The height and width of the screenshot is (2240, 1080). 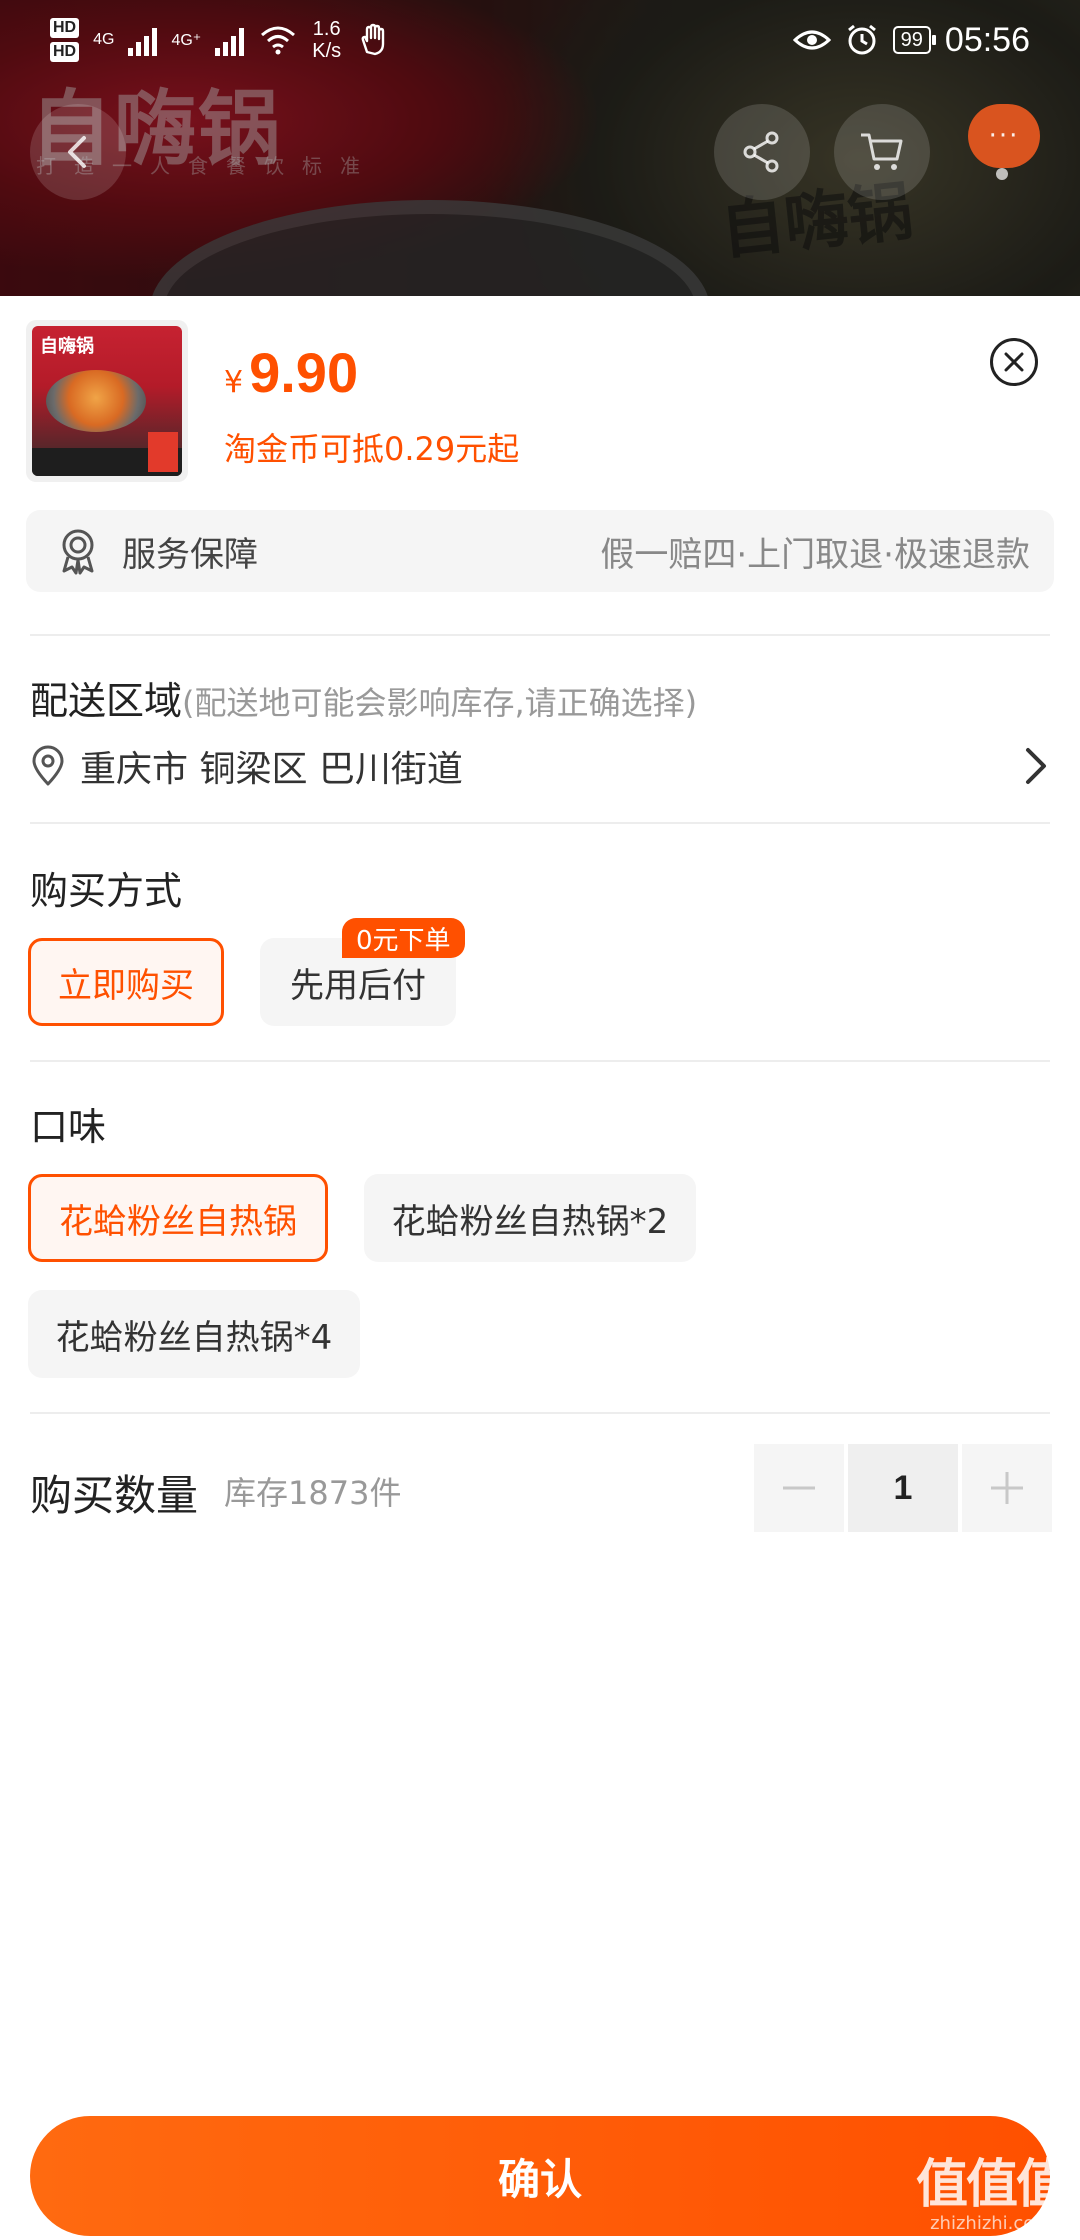 I want to click on back-button, so click(x=78, y=152).